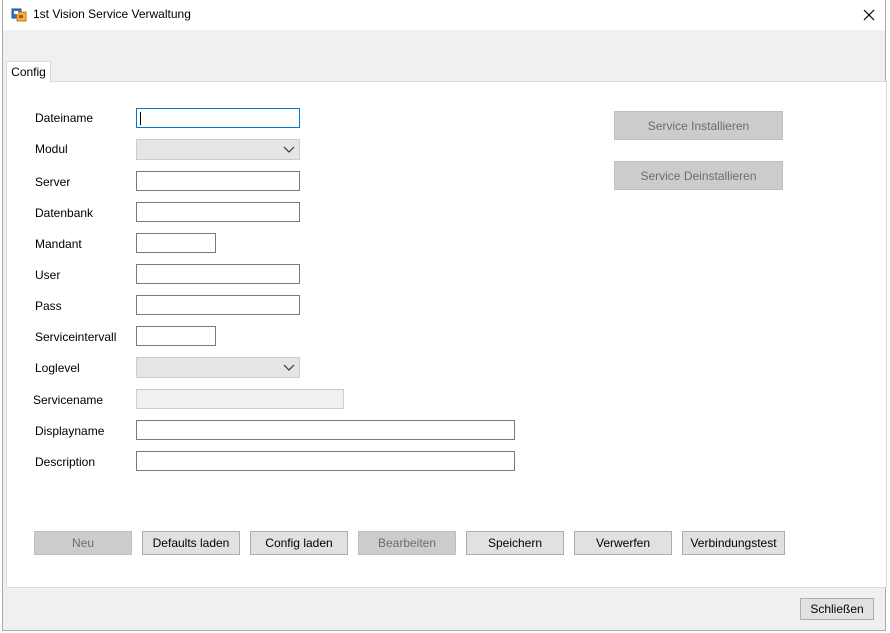 This screenshot has height=633, width=890. Describe the element at coordinates (698, 175) in the screenshot. I see `service-uninstall-button: Service Deinstallieren` at that location.